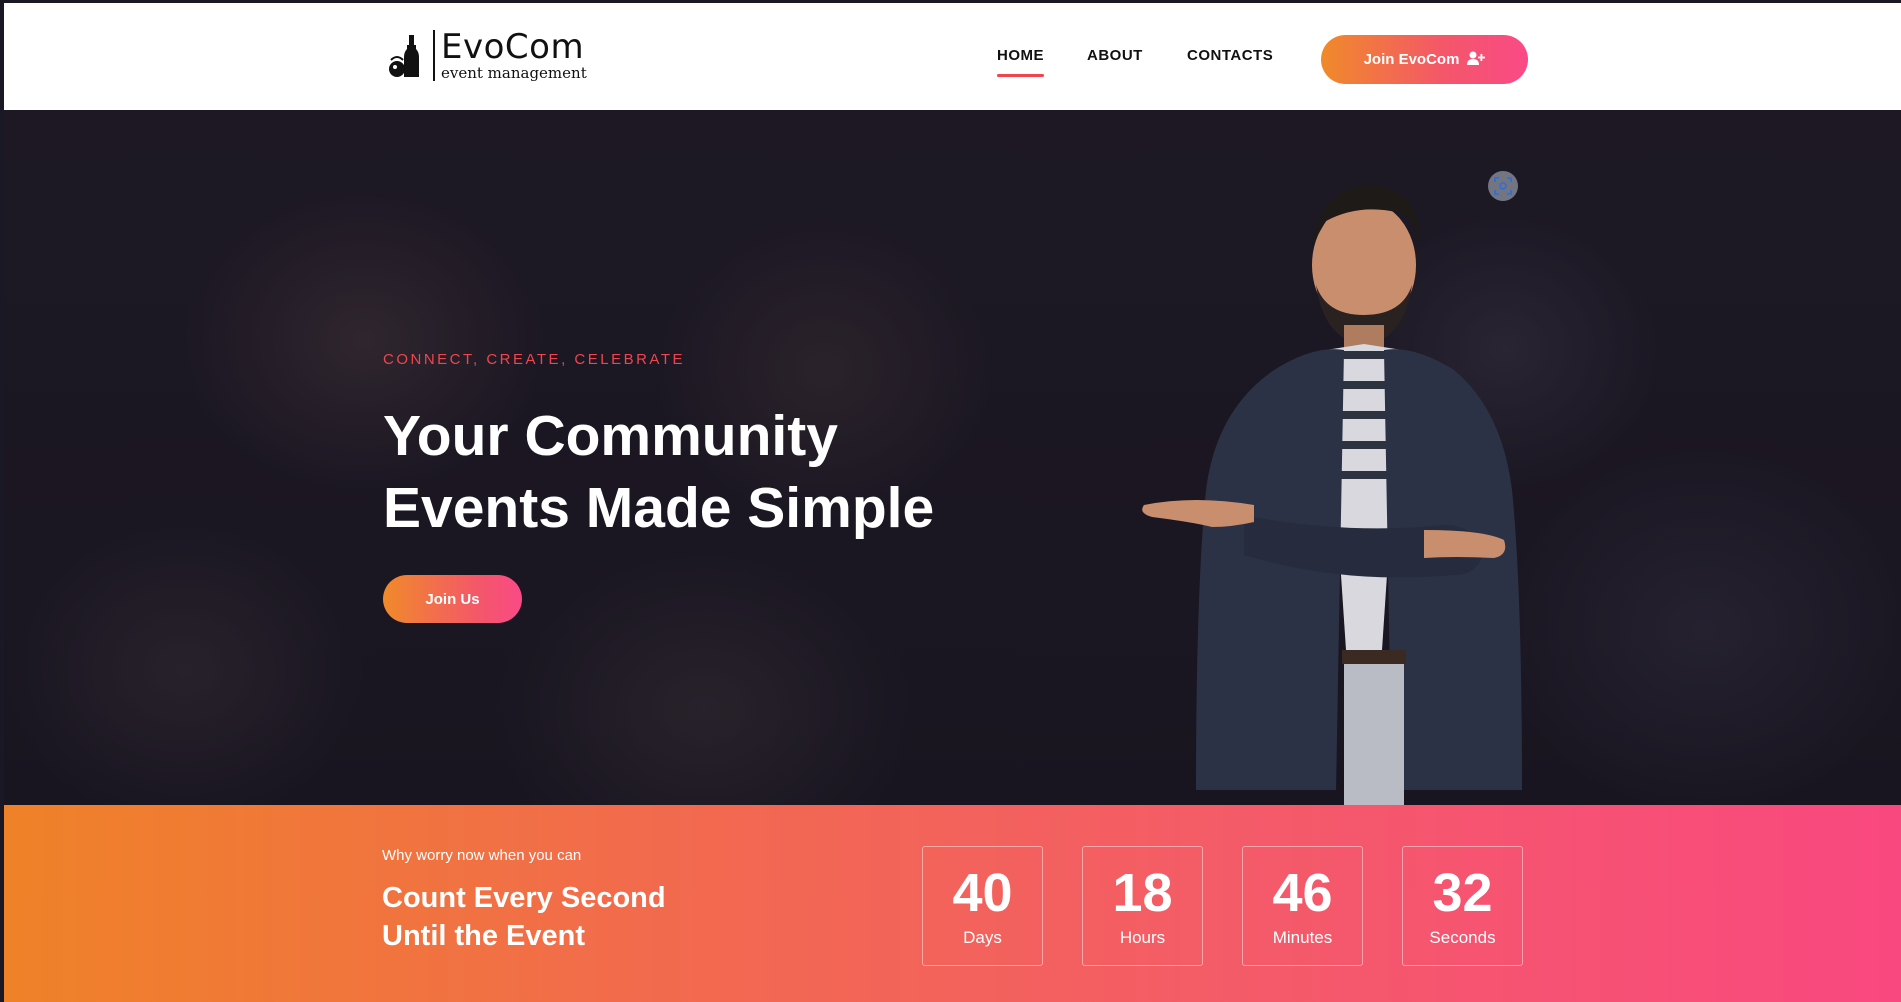 Image resolution: width=1901 pixels, height=1002 pixels. What do you see at coordinates (1302, 937) in the screenshot?
I see `minutes-label: Minutes` at bounding box center [1302, 937].